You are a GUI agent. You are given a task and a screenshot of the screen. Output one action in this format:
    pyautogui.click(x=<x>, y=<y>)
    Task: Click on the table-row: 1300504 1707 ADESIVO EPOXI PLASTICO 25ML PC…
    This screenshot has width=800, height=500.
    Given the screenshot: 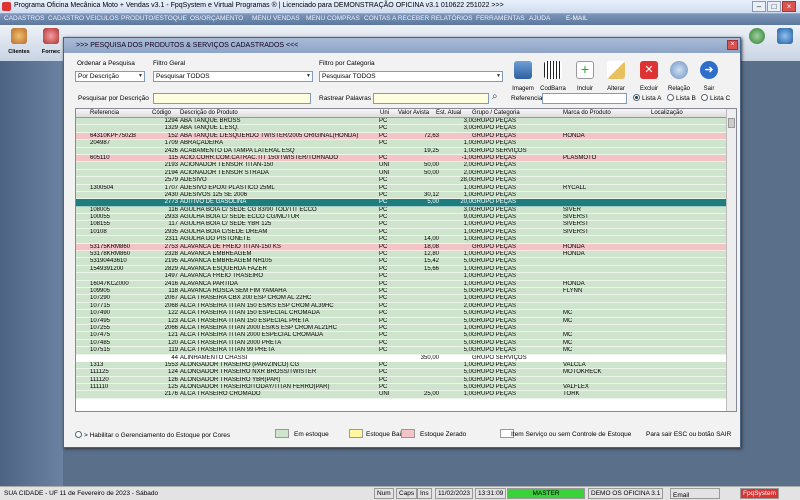 What is the action you would take?
    pyautogui.click(x=401, y=188)
    